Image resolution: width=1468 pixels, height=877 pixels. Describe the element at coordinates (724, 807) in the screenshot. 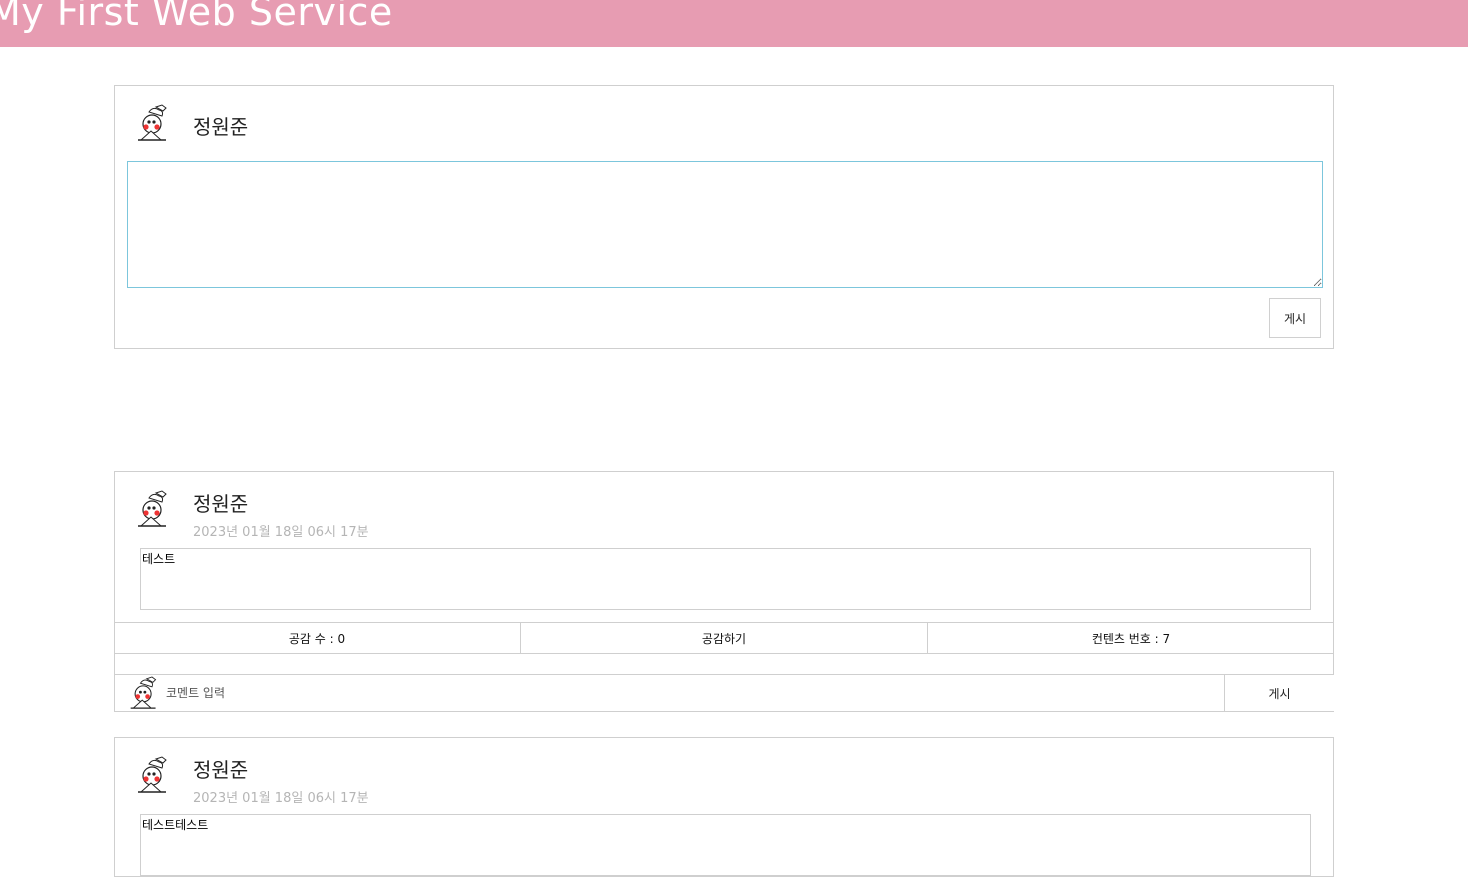

I see `post-card: 정원준 2023년 01월 18일 06시 17분 테스트테스트` at that location.